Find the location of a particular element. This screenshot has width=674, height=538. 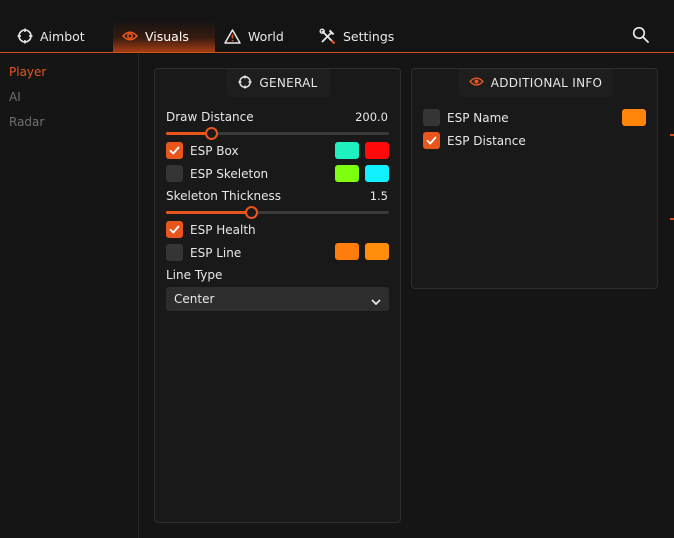

draw-distance-label: Draw Distance is located at coordinates (210, 117).